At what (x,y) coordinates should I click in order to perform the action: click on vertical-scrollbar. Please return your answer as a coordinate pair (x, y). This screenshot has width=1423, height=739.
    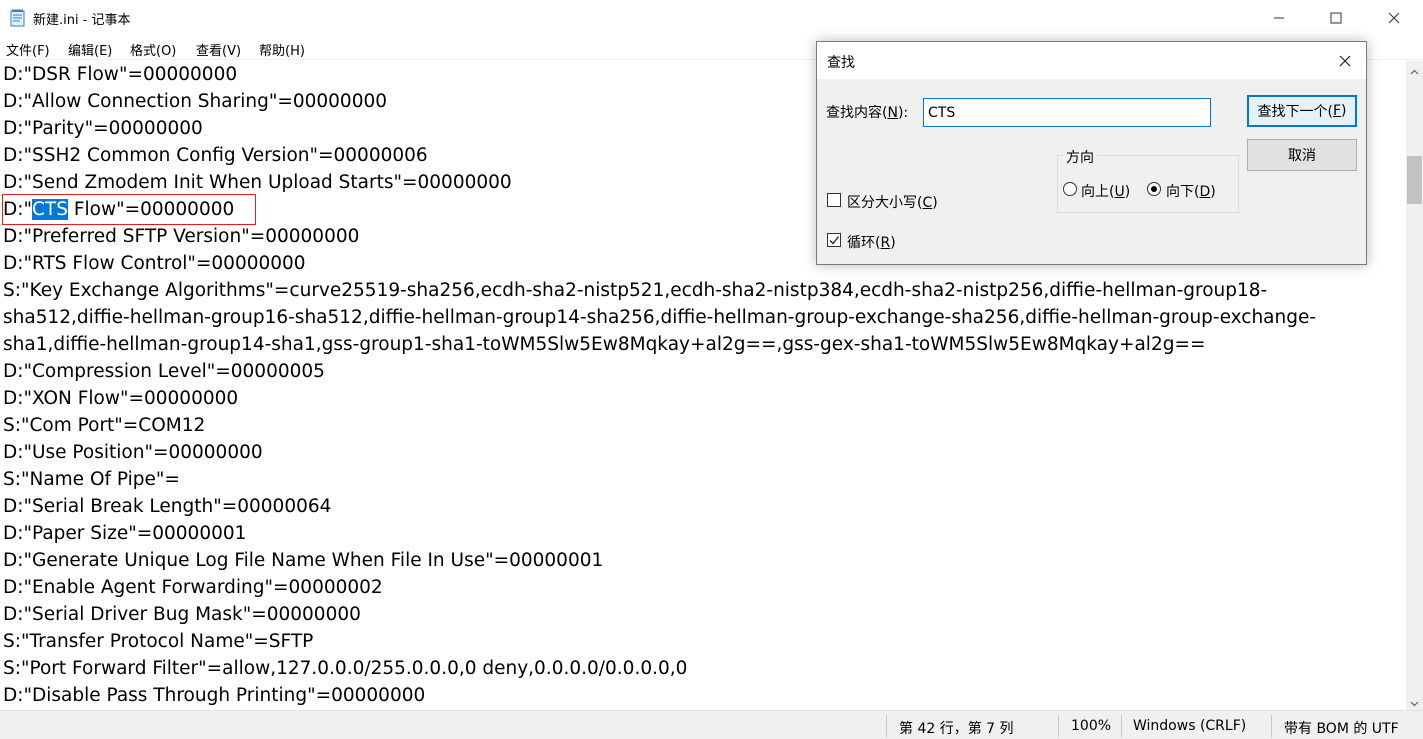
    Looking at the image, I should click on (1414, 385).